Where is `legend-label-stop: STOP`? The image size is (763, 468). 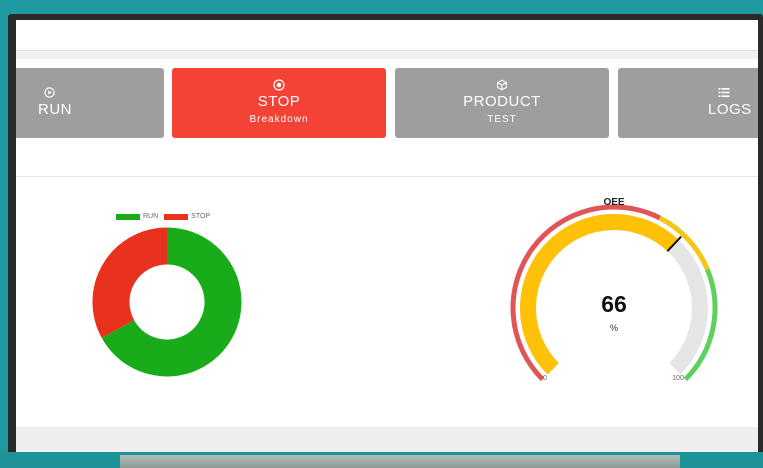 legend-label-stop: STOP is located at coordinates (201, 216).